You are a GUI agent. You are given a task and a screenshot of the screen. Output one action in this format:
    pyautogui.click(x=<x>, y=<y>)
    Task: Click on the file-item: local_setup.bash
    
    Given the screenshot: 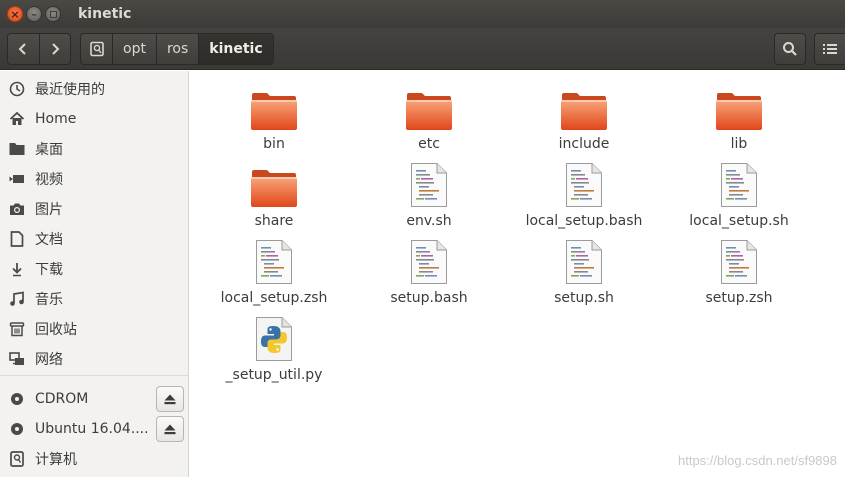 What is the action you would take?
    pyautogui.click(x=584, y=196)
    